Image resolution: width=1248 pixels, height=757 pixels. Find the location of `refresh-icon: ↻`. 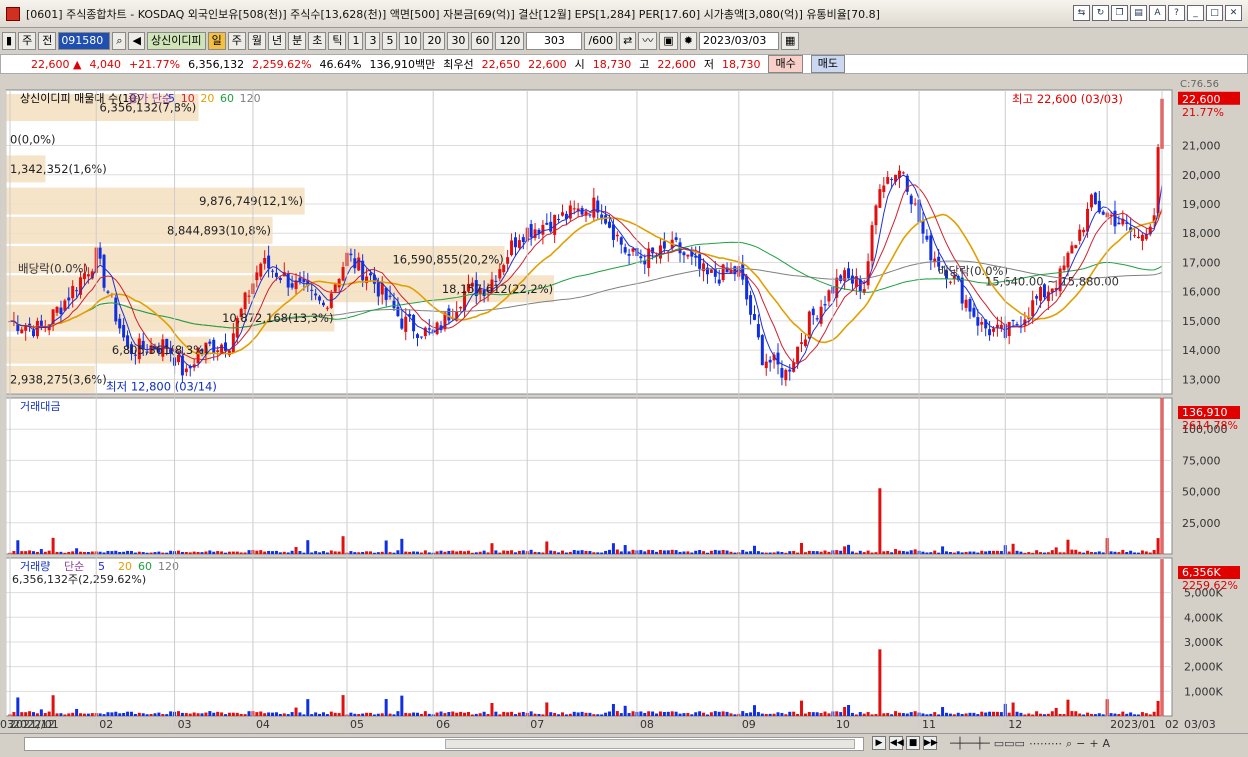

refresh-icon: ↻ is located at coordinates (1100, 13).